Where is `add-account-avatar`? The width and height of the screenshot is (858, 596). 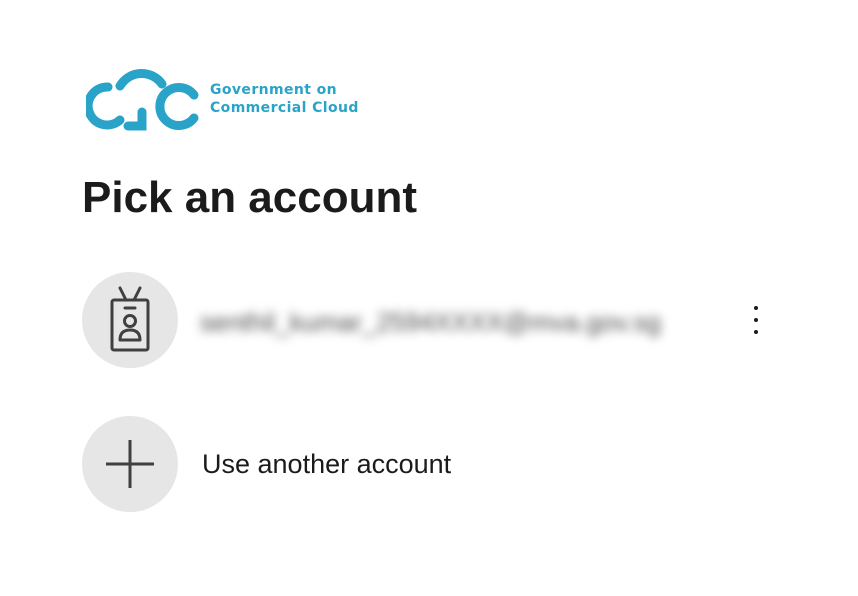 add-account-avatar is located at coordinates (130, 464).